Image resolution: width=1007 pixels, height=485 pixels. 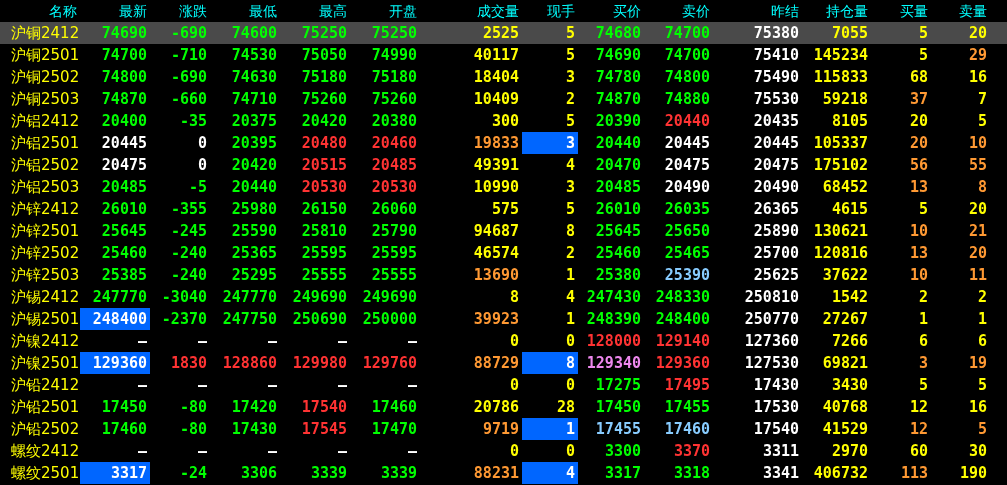 What do you see at coordinates (687, 99) in the screenshot?
I see `table-cell: 74880` at bounding box center [687, 99].